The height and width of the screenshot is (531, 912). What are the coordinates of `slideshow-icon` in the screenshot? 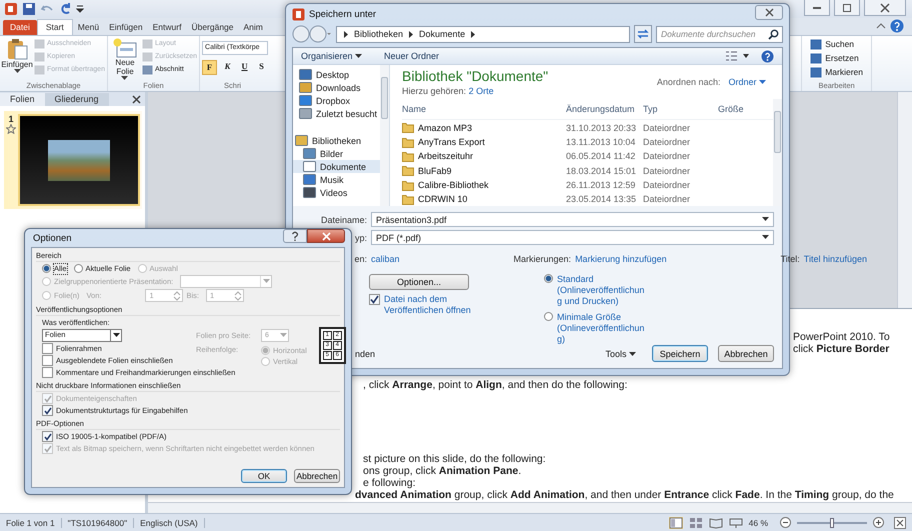 It's located at (735, 522).